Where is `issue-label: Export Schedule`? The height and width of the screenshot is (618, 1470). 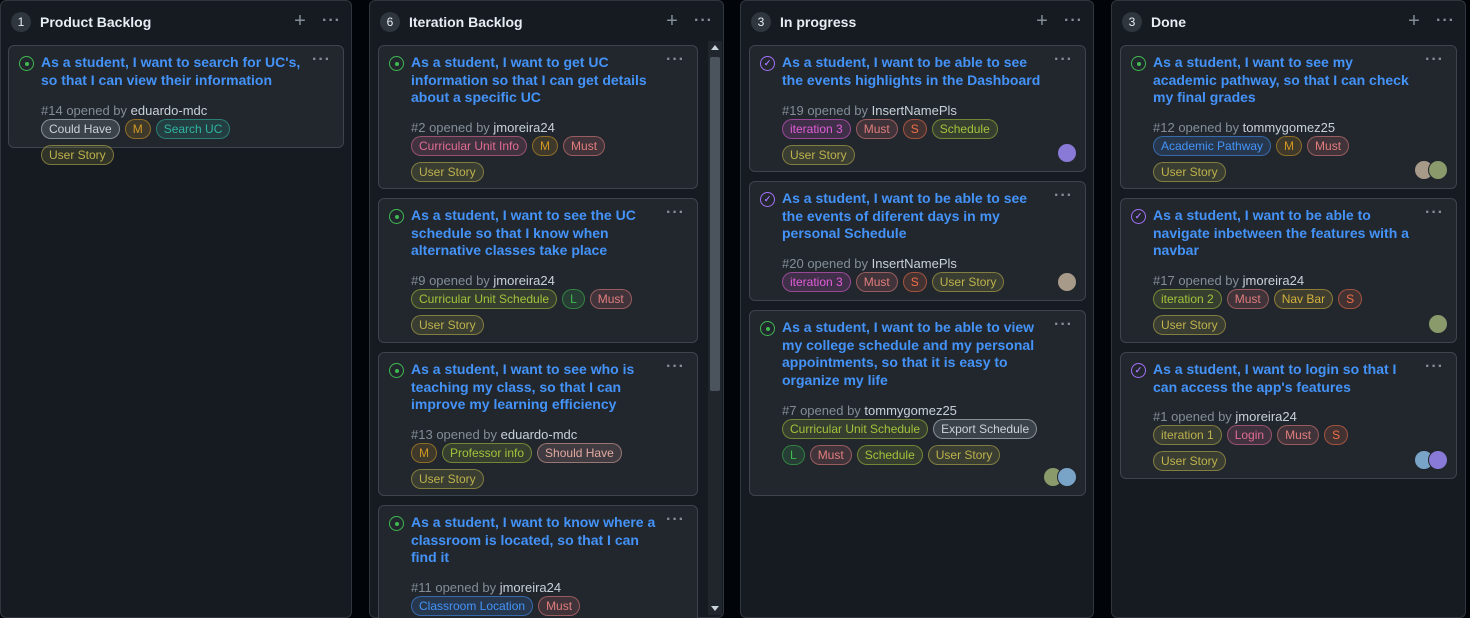 issue-label: Export Schedule is located at coordinates (985, 429).